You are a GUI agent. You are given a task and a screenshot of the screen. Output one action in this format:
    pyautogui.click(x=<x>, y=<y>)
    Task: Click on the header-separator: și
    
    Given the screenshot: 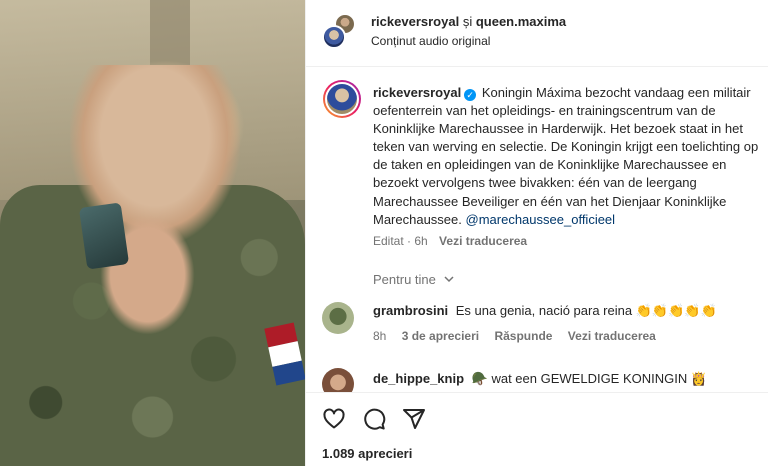 What is the action you would take?
    pyautogui.click(x=467, y=21)
    